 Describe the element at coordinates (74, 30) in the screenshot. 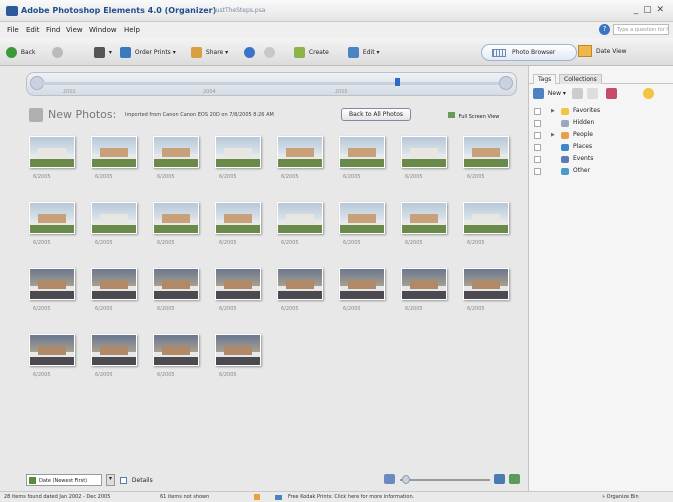

I see `menu-view: View` at that location.